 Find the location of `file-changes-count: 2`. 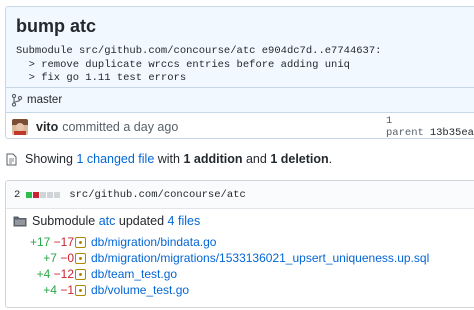

file-changes-count: 2 is located at coordinates (17, 194).